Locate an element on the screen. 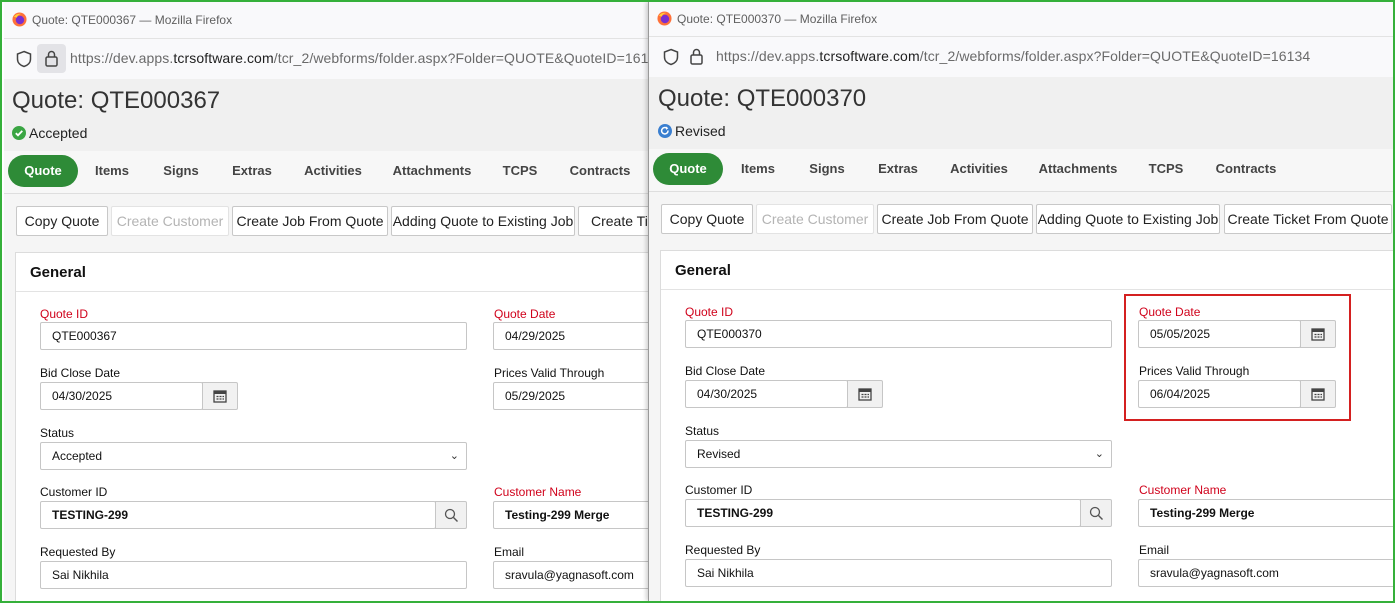 The width and height of the screenshot is (1395, 603). page-title: Quote: QTE000370 is located at coordinates (762, 98).